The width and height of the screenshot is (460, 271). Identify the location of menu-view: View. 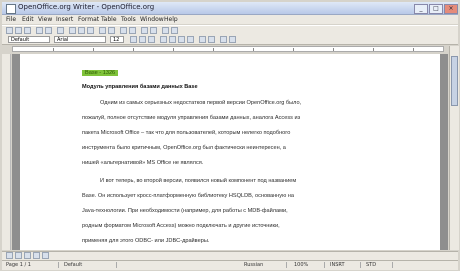
(45, 19).